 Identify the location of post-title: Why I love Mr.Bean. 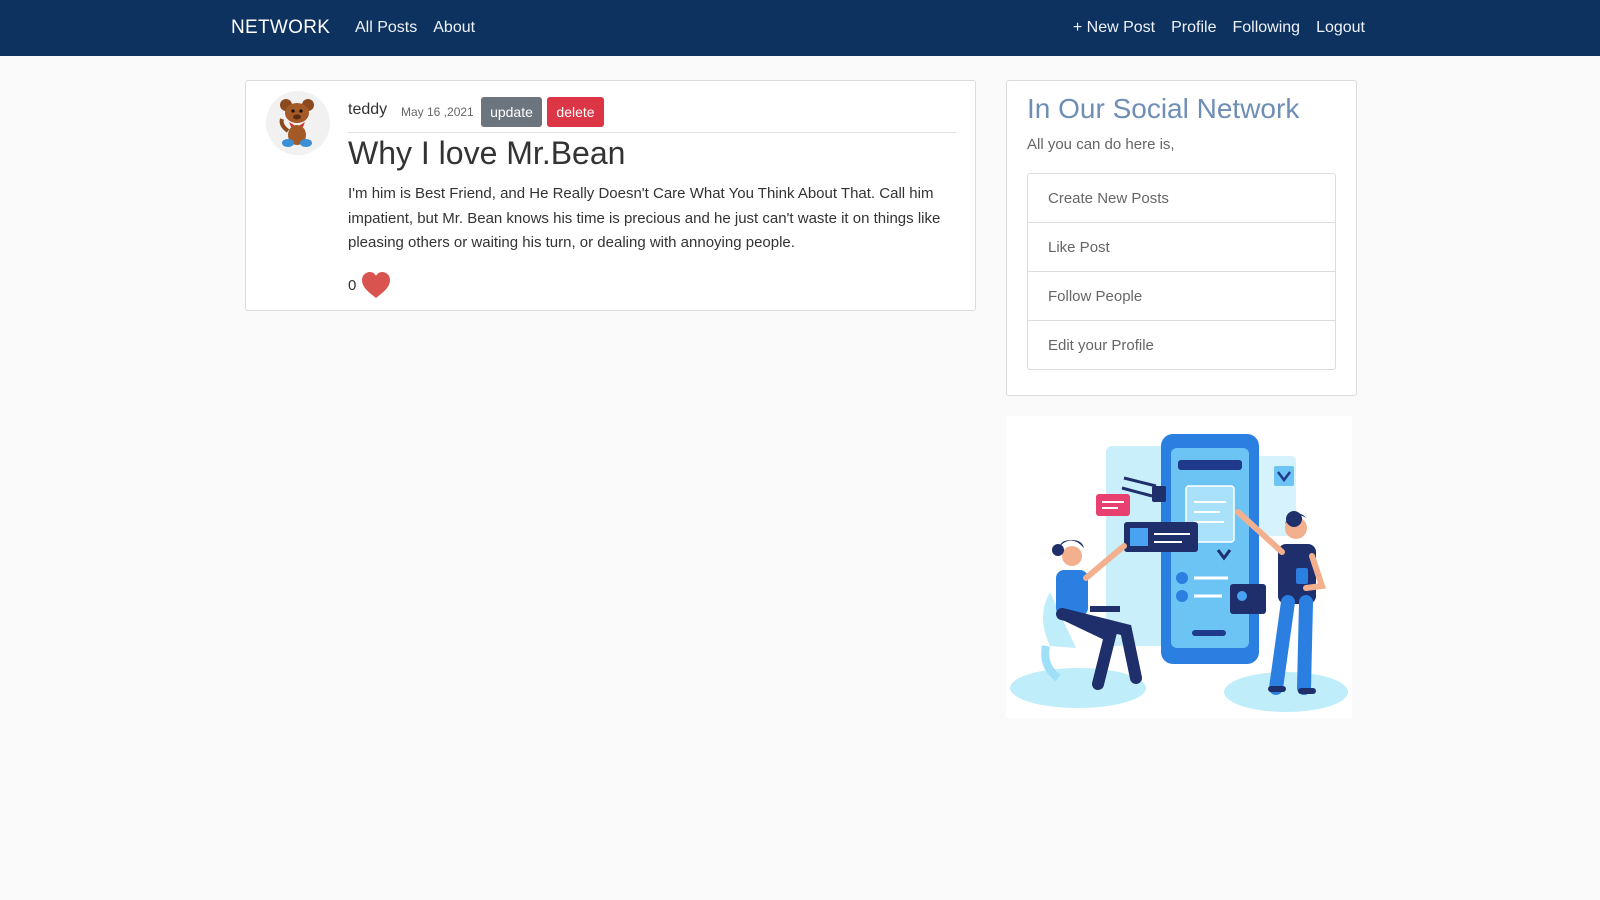
(487, 153).